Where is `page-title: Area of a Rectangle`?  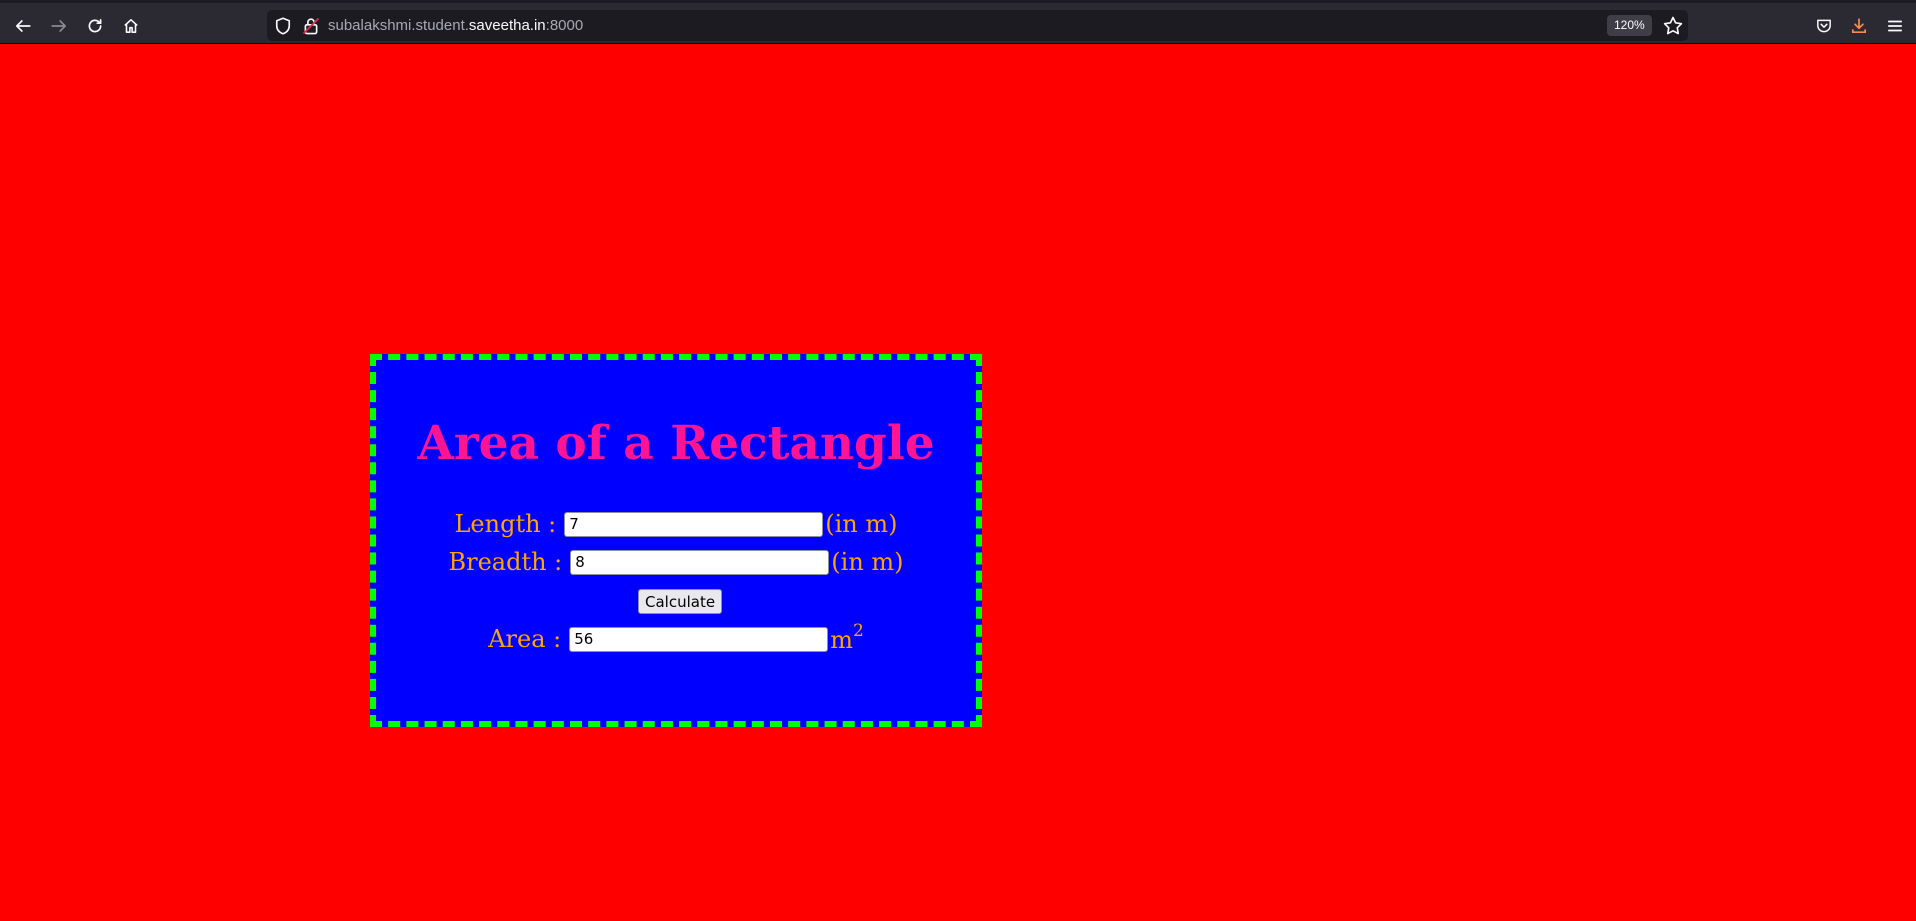 page-title: Area of a Rectangle is located at coordinates (676, 443).